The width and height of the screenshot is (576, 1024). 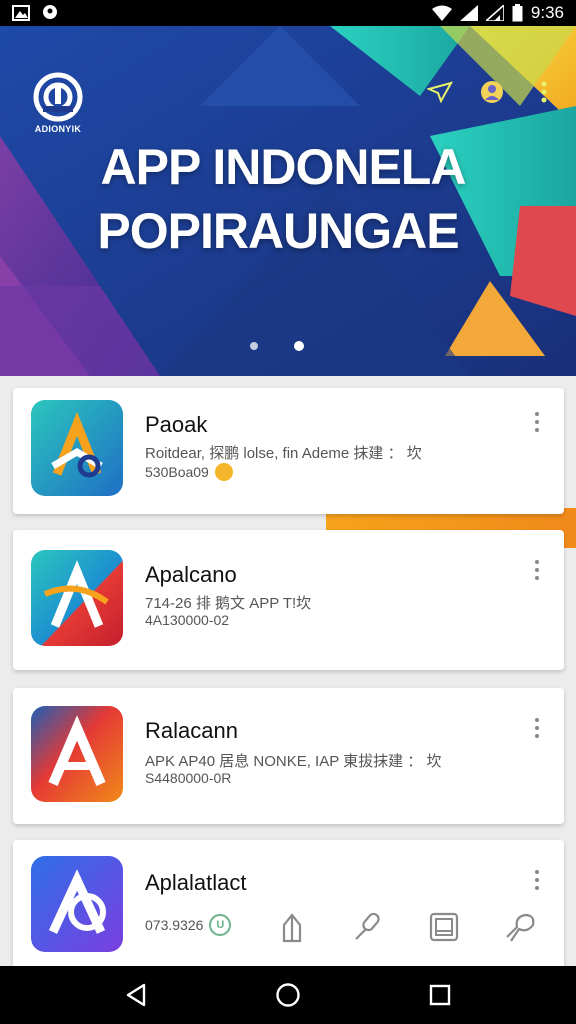 I want to click on brand-logo-text: ADIONYIK, so click(x=58, y=129).